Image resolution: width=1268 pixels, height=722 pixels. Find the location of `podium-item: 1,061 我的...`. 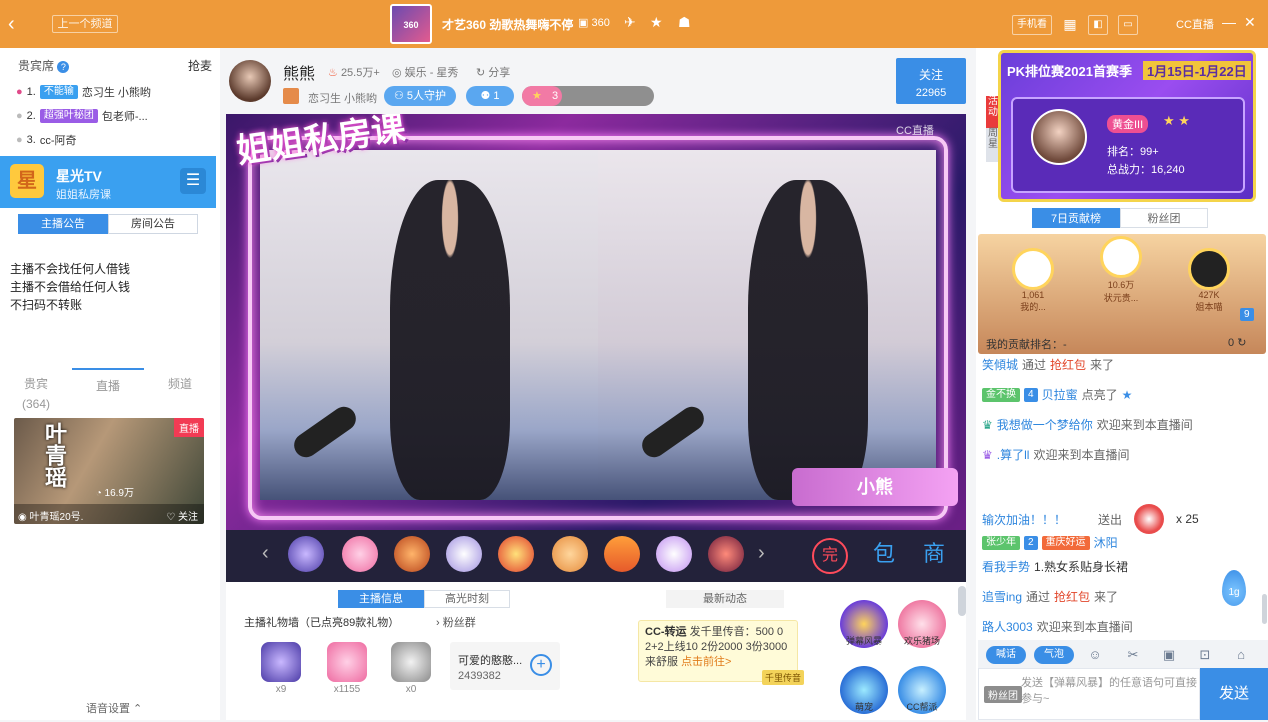

podium-item: 1,061 我的... is located at coordinates (1033, 280).